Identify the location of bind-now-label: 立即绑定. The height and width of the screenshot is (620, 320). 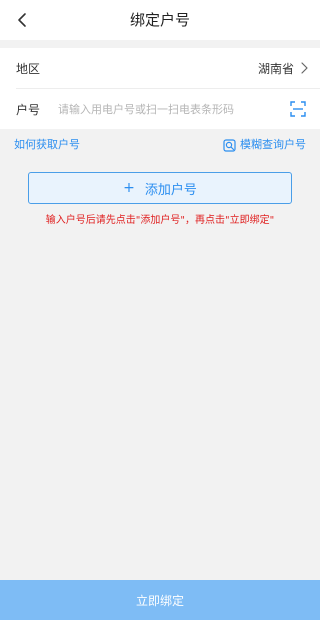
(159, 600).